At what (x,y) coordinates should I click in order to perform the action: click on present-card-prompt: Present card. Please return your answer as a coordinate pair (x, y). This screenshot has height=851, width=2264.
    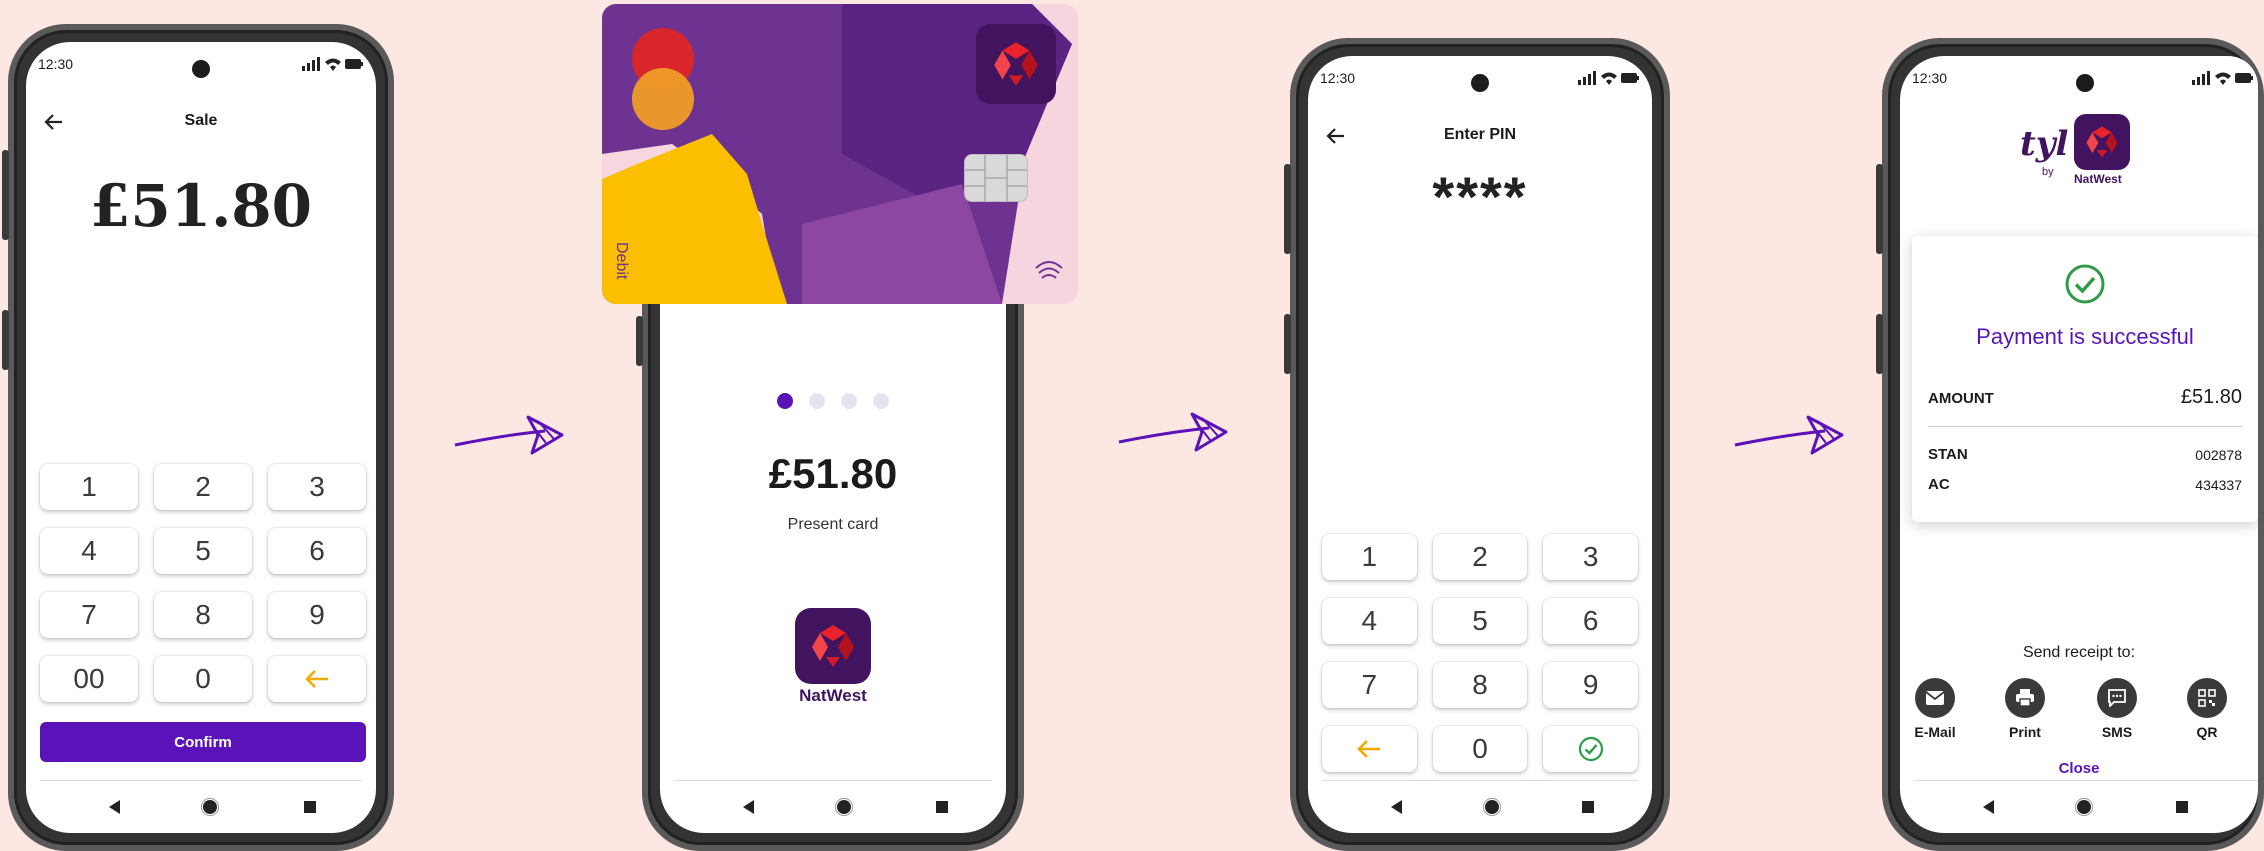
    Looking at the image, I should click on (833, 524).